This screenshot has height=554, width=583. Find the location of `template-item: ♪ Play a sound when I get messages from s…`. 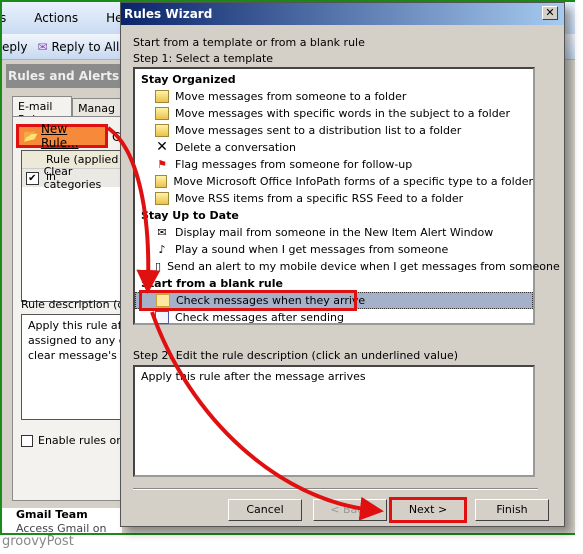

template-item: ♪ Play a sound when I get messages from s… is located at coordinates (334, 249).